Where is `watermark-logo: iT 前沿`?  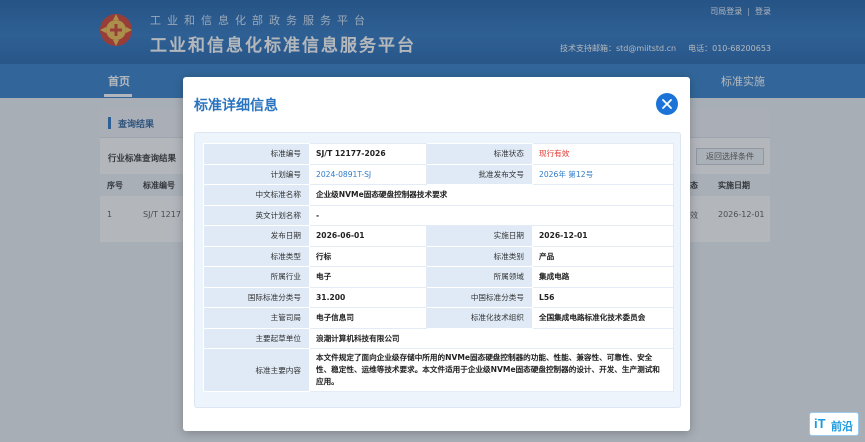 watermark-logo: iT 前沿 is located at coordinates (834, 424).